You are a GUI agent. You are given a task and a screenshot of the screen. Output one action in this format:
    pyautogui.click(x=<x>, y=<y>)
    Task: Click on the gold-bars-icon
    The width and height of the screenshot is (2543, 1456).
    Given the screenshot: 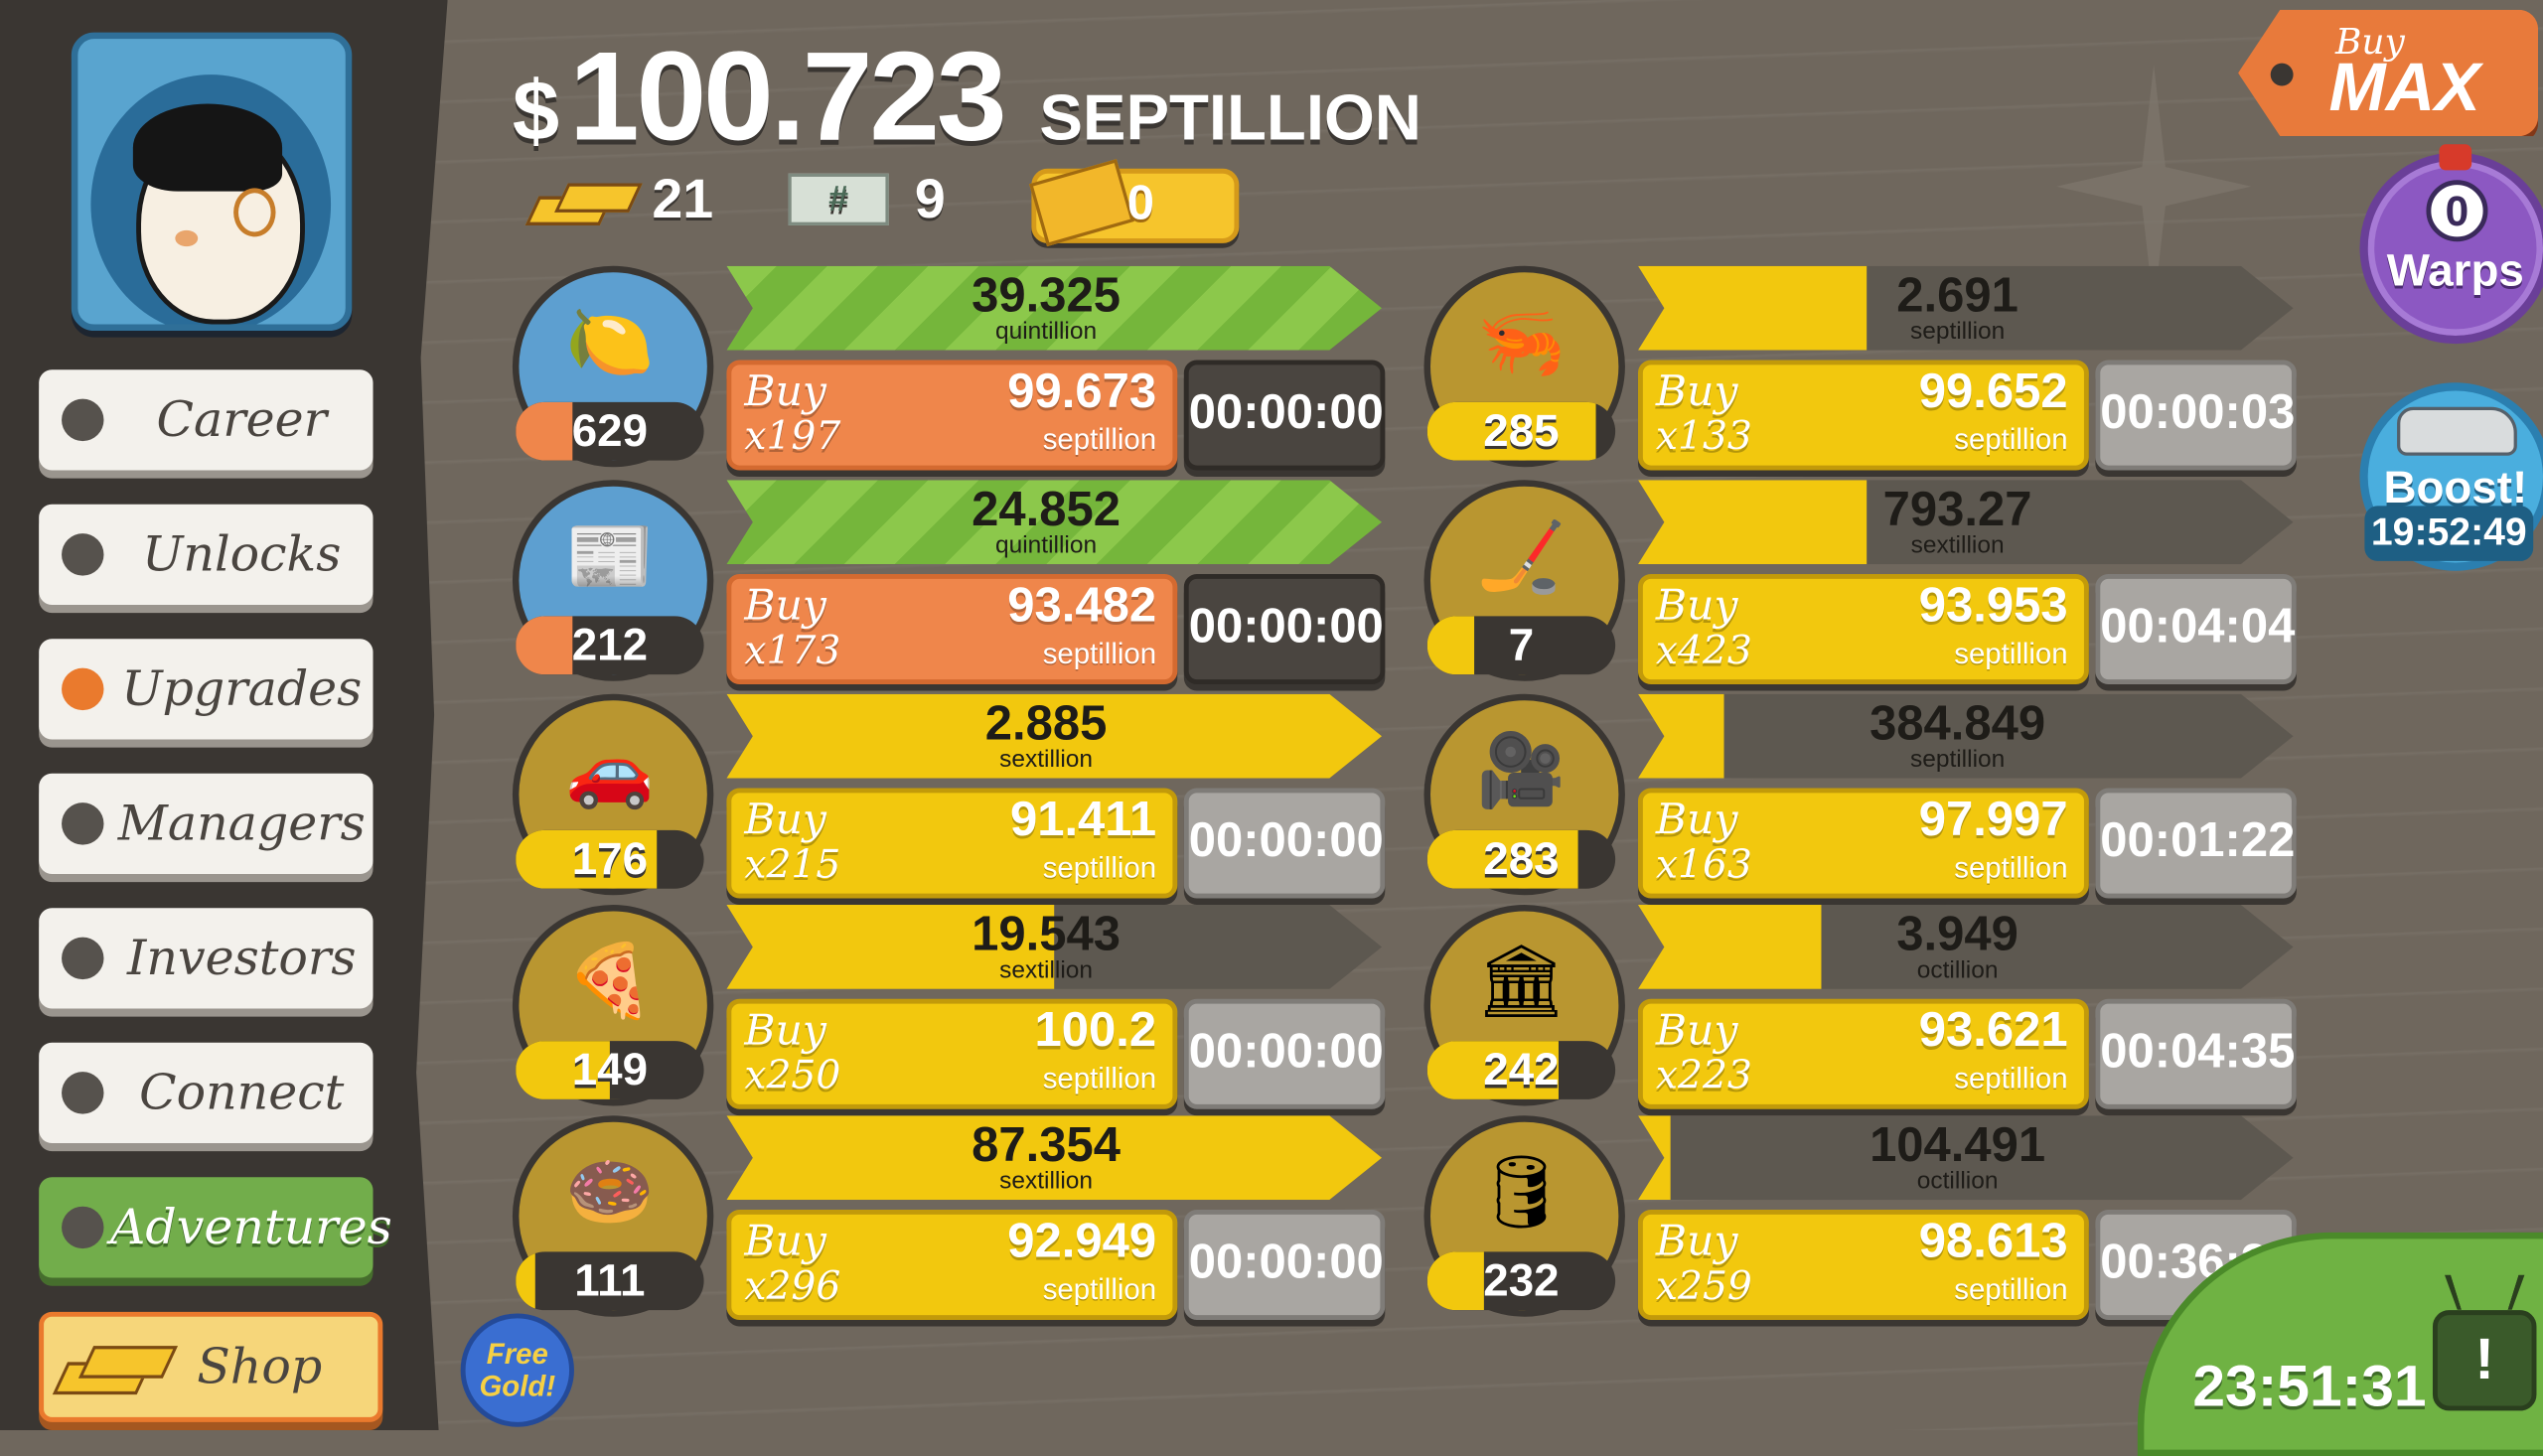 What is the action you would take?
    pyautogui.click(x=583, y=199)
    